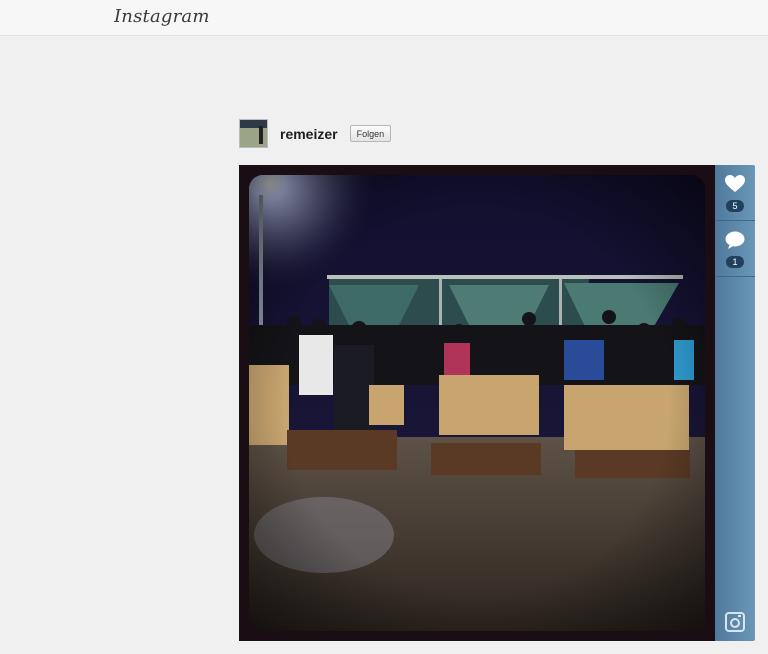  I want to click on heart-icon, so click(735, 184).